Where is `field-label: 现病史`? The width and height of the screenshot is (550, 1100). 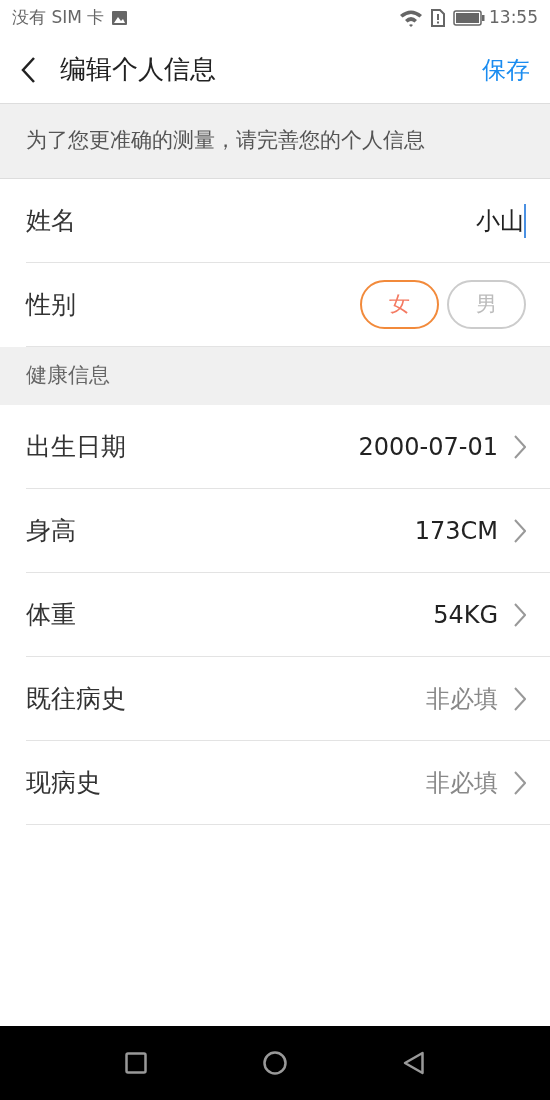 field-label: 现病史 is located at coordinates (63, 782).